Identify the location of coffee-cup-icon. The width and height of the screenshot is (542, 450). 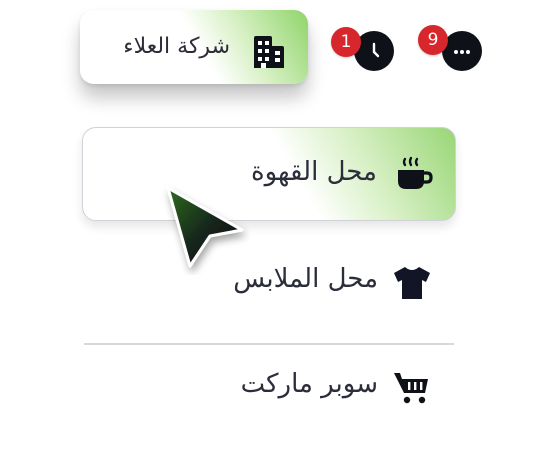
(415, 172).